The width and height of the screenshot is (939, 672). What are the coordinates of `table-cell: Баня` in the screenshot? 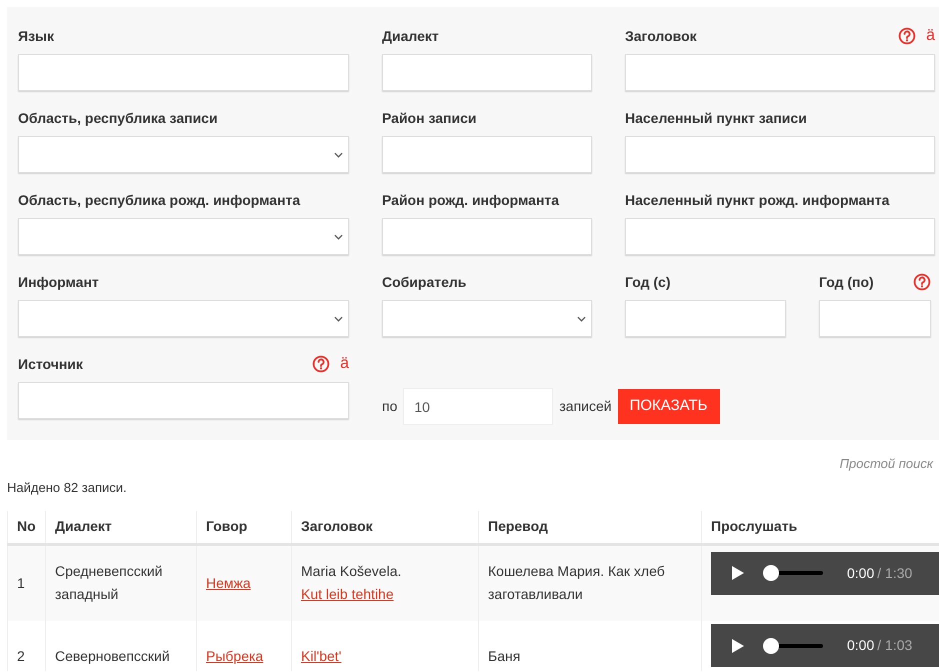 It's located at (504, 656).